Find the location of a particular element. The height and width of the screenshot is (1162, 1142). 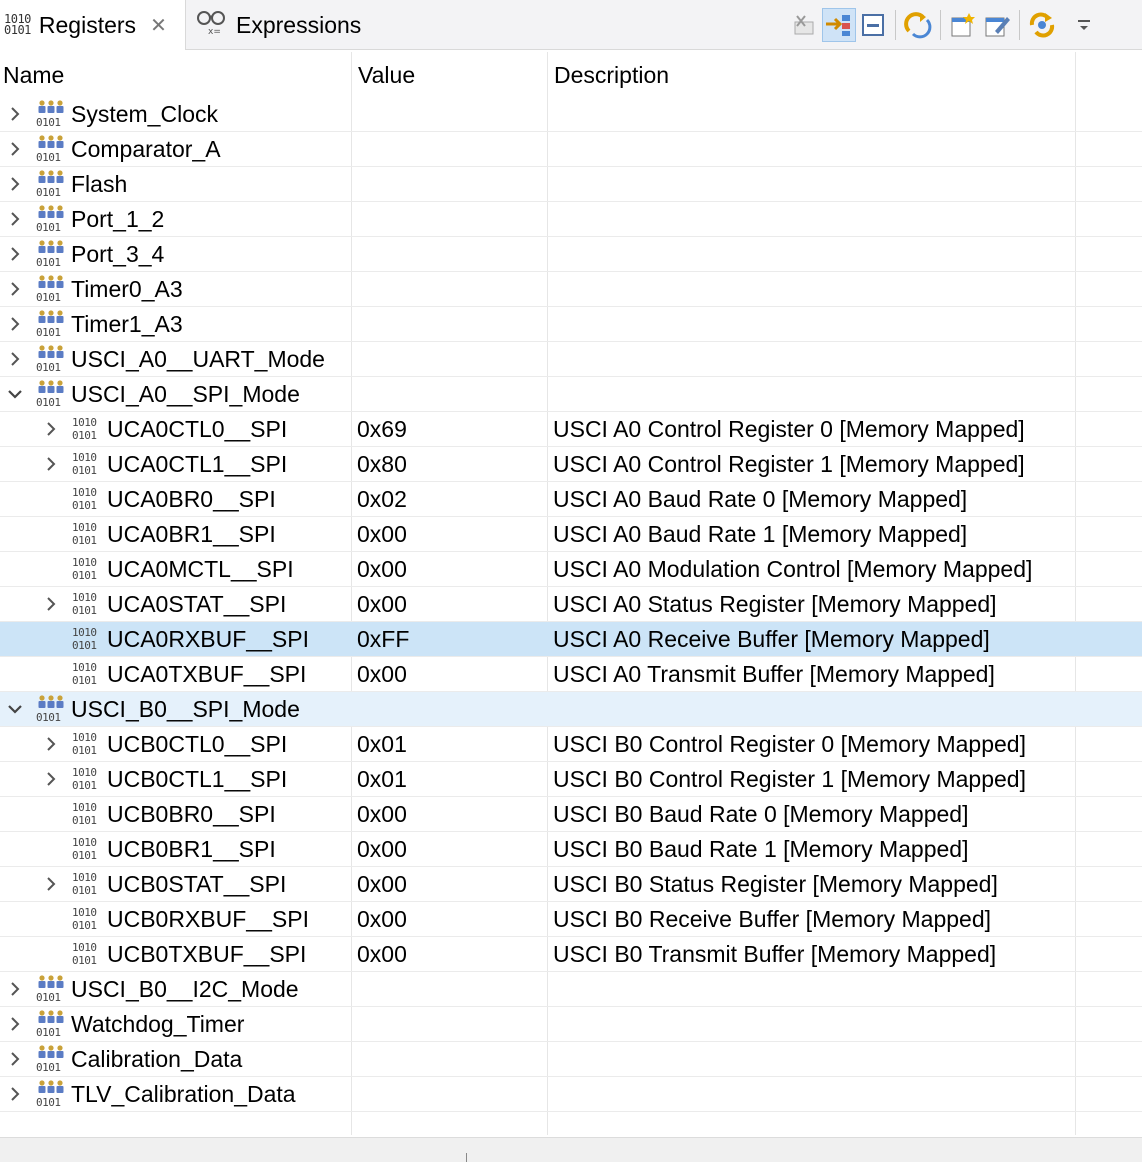

view-menu-icon is located at coordinates (1084, 25).